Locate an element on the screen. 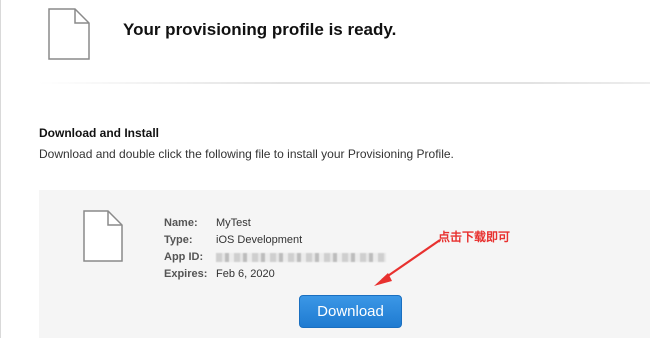 Image resolution: width=650 pixels, height=338 pixels. download-button: Download is located at coordinates (350, 311).